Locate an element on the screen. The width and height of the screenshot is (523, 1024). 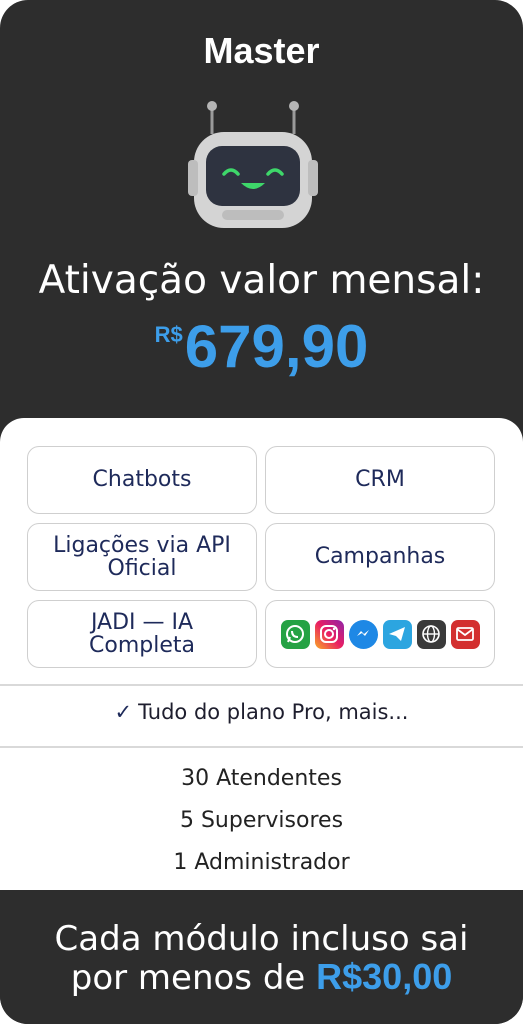
limit-administrador: 1 Administrador is located at coordinates (261, 862).